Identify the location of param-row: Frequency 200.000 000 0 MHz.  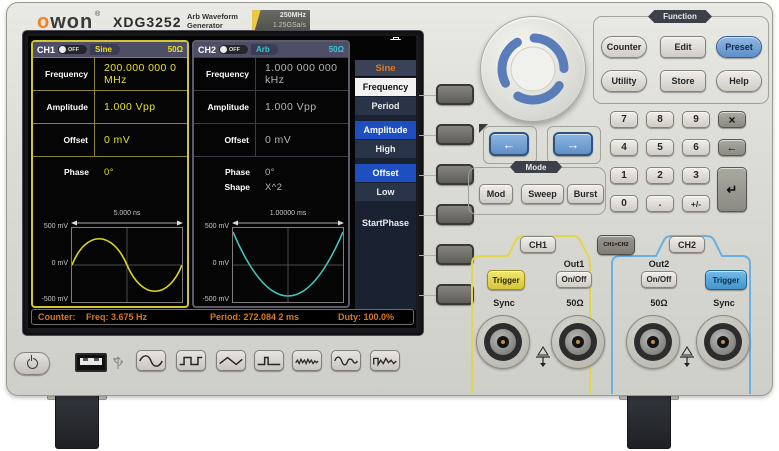
(110, 73).